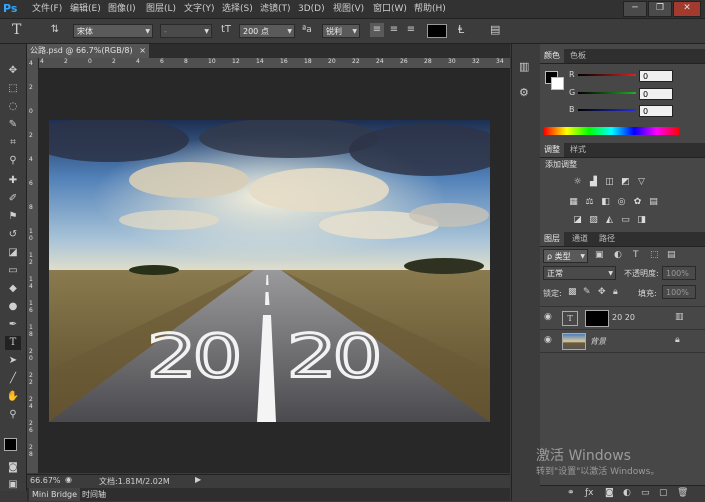  What do you see at coordinates (13, 325) in the screenshot?
I see `pen-tool-icon: ✒` at bounding box center [13, 325].